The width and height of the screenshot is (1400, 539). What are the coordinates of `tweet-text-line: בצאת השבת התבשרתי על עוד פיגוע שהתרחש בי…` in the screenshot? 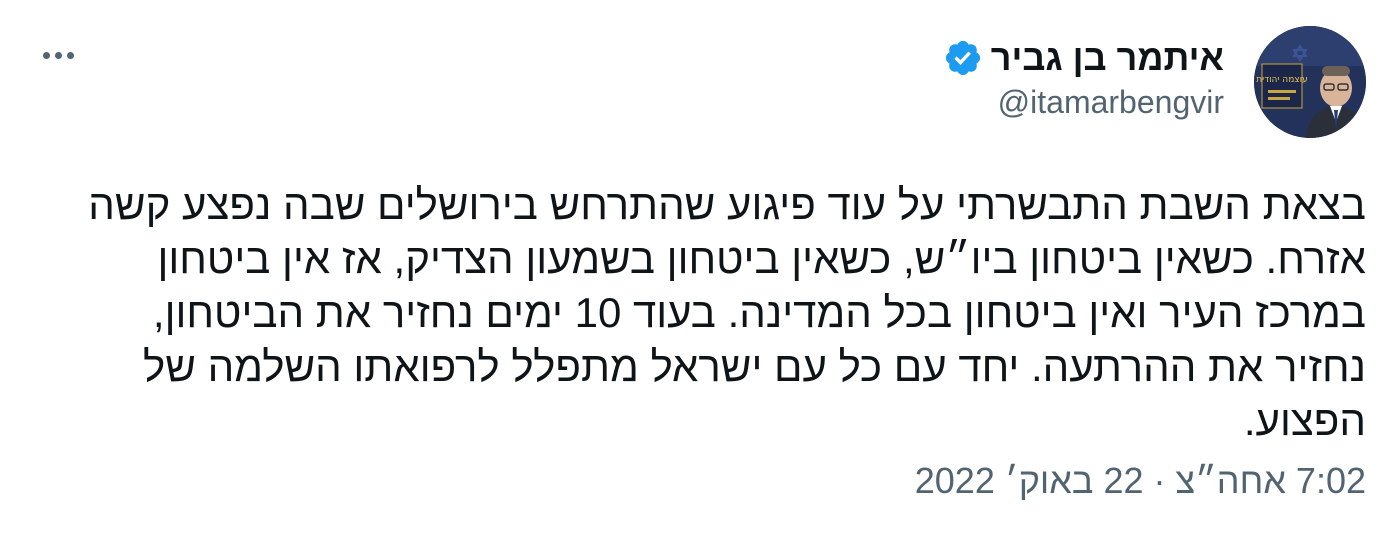 It's located at (727, 204).